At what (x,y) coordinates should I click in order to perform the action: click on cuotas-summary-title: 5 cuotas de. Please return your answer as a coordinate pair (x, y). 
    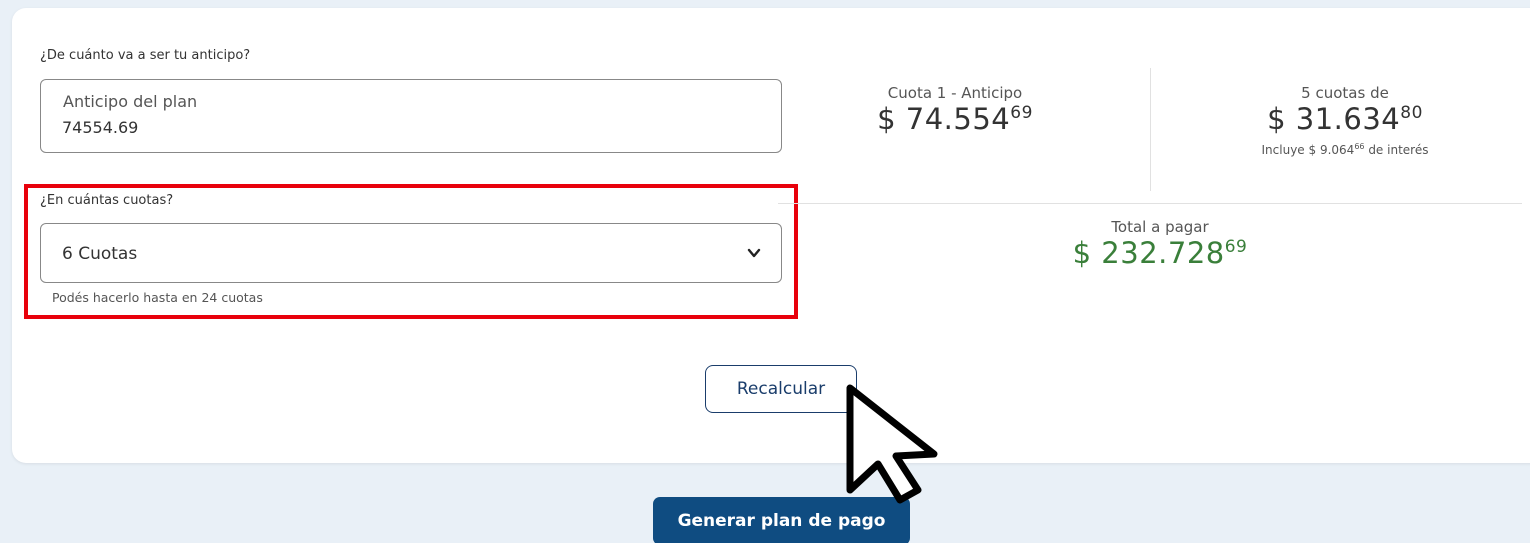
    Looking at the image, I should click on (1345, 93).